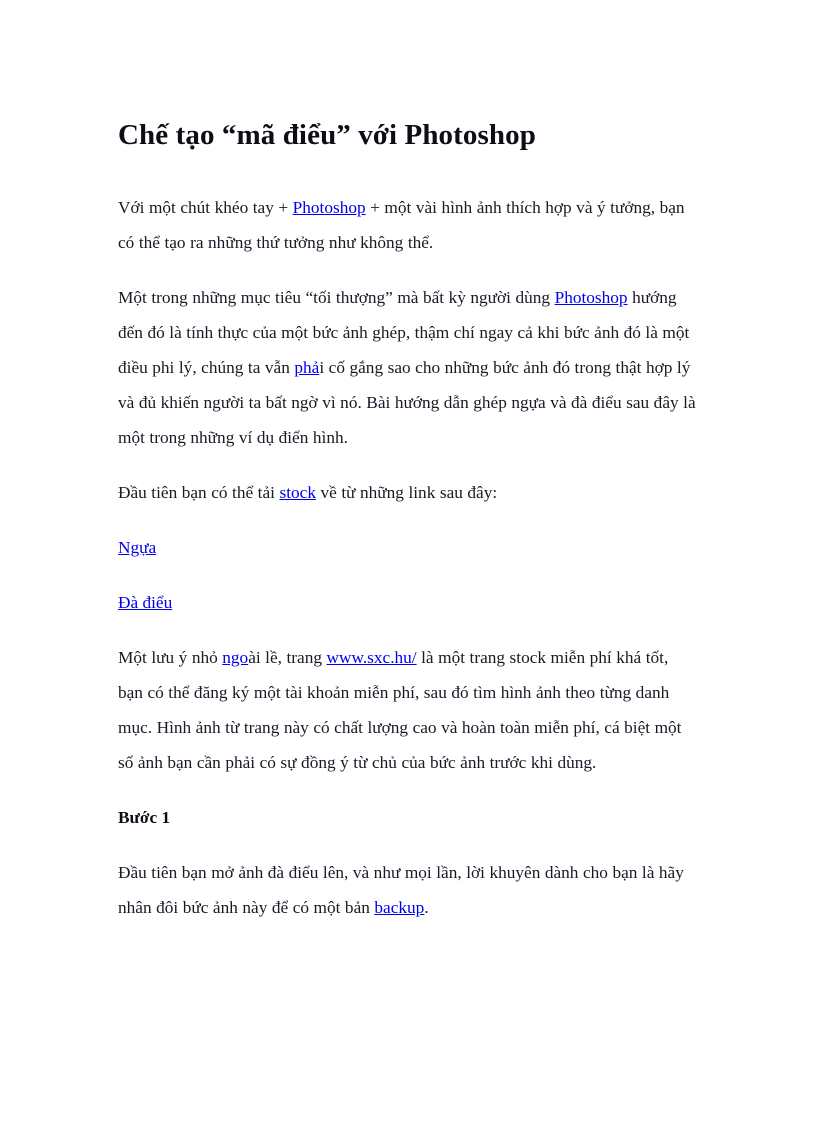 The width and height of the screenshot is (816, 1123). What do you see at coordinates (399, 907) in the screenshot?
I see `link-backup: backup` at bounding box center [399, 907].